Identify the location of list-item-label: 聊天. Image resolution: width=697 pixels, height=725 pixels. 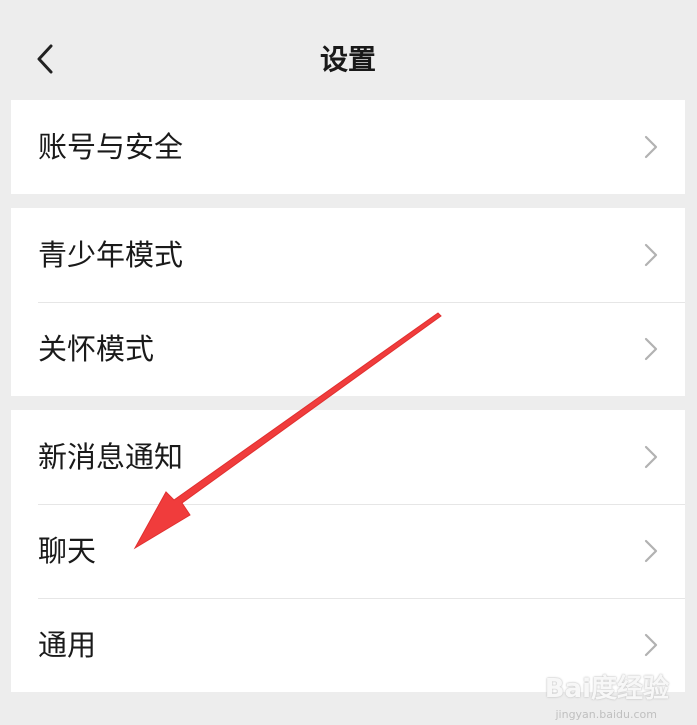
(67, 551).